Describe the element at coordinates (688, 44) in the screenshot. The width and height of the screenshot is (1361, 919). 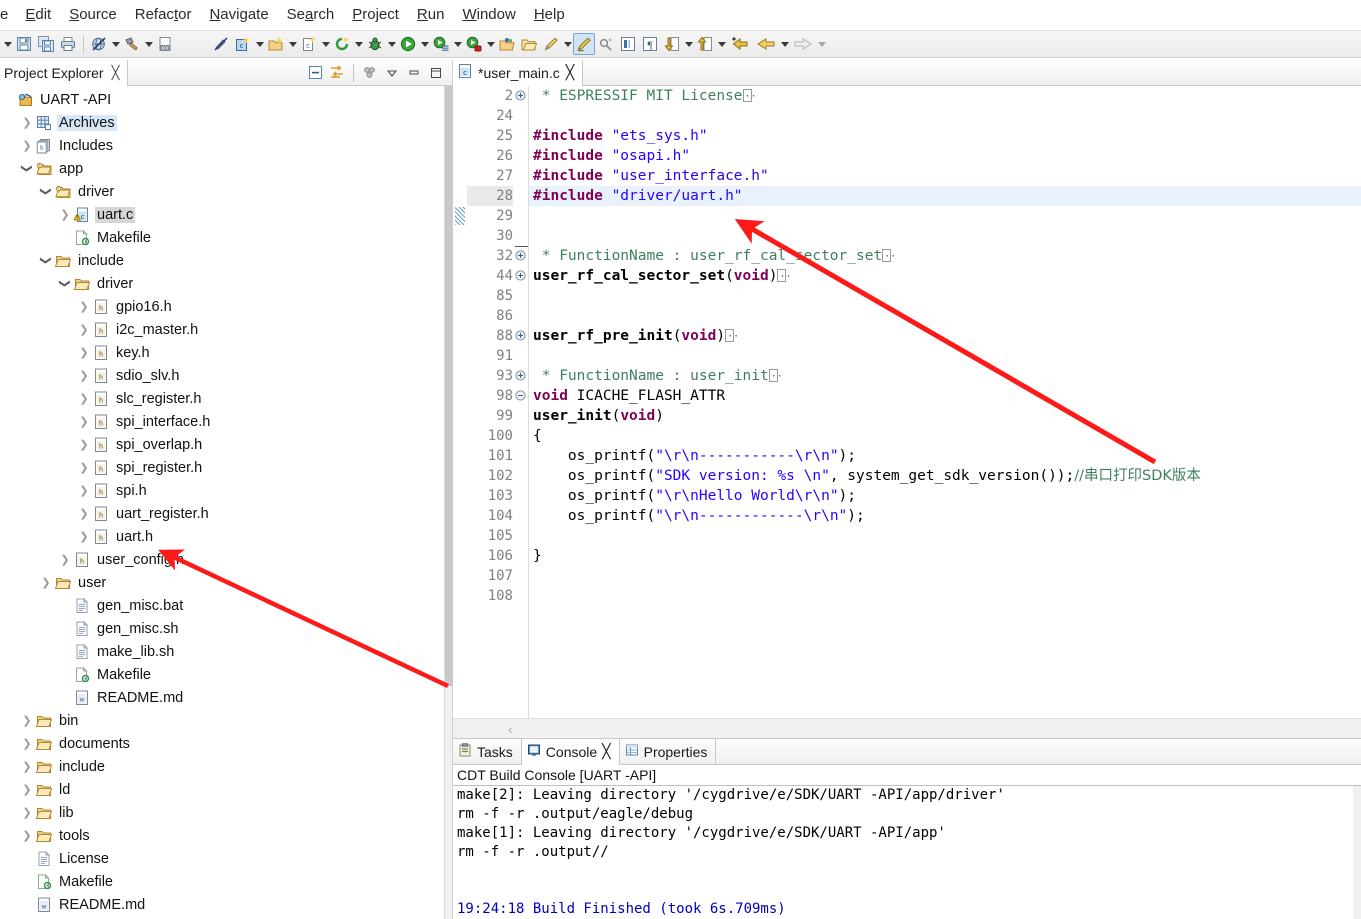
I see `next-annotation-caret` at that location.